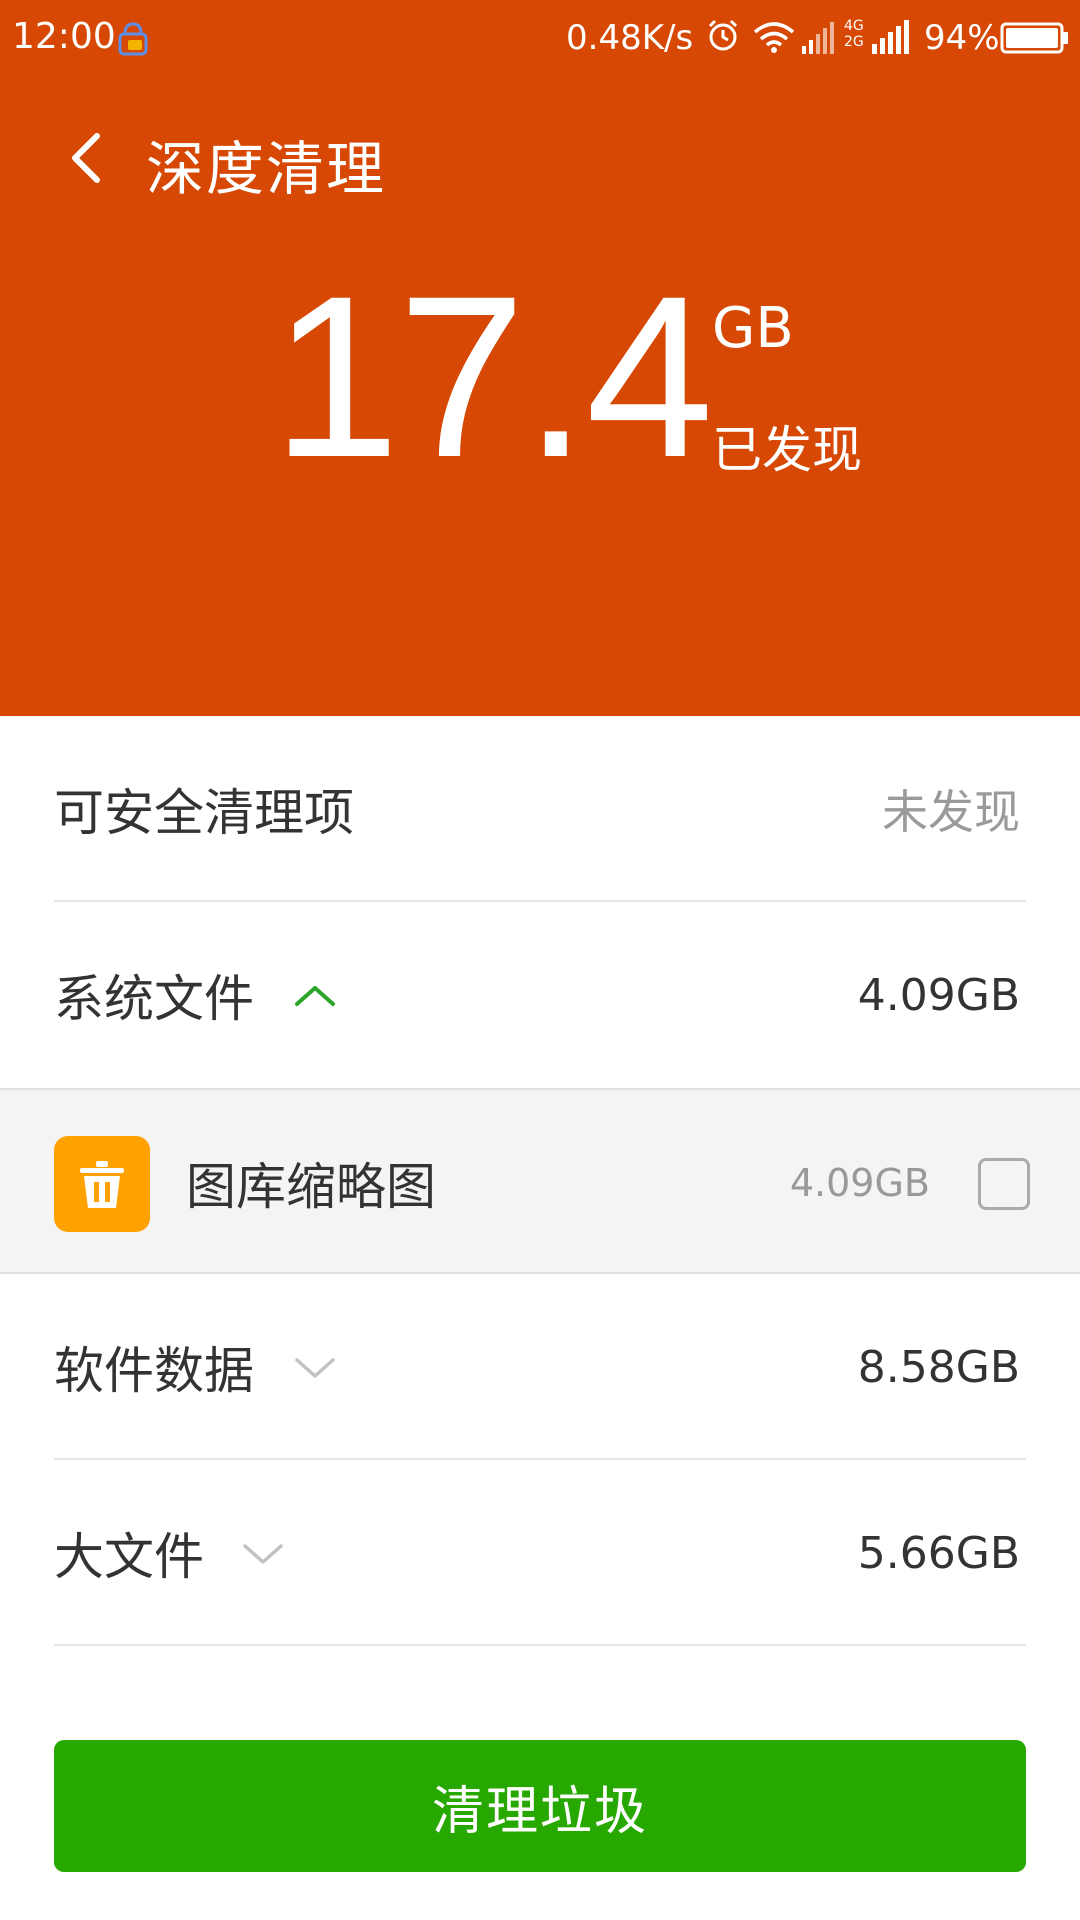  What do you see at coordinates (493, 376) in the screenshot?
I see `total-junk-size: 17.4` at bounding box center [493, 376].